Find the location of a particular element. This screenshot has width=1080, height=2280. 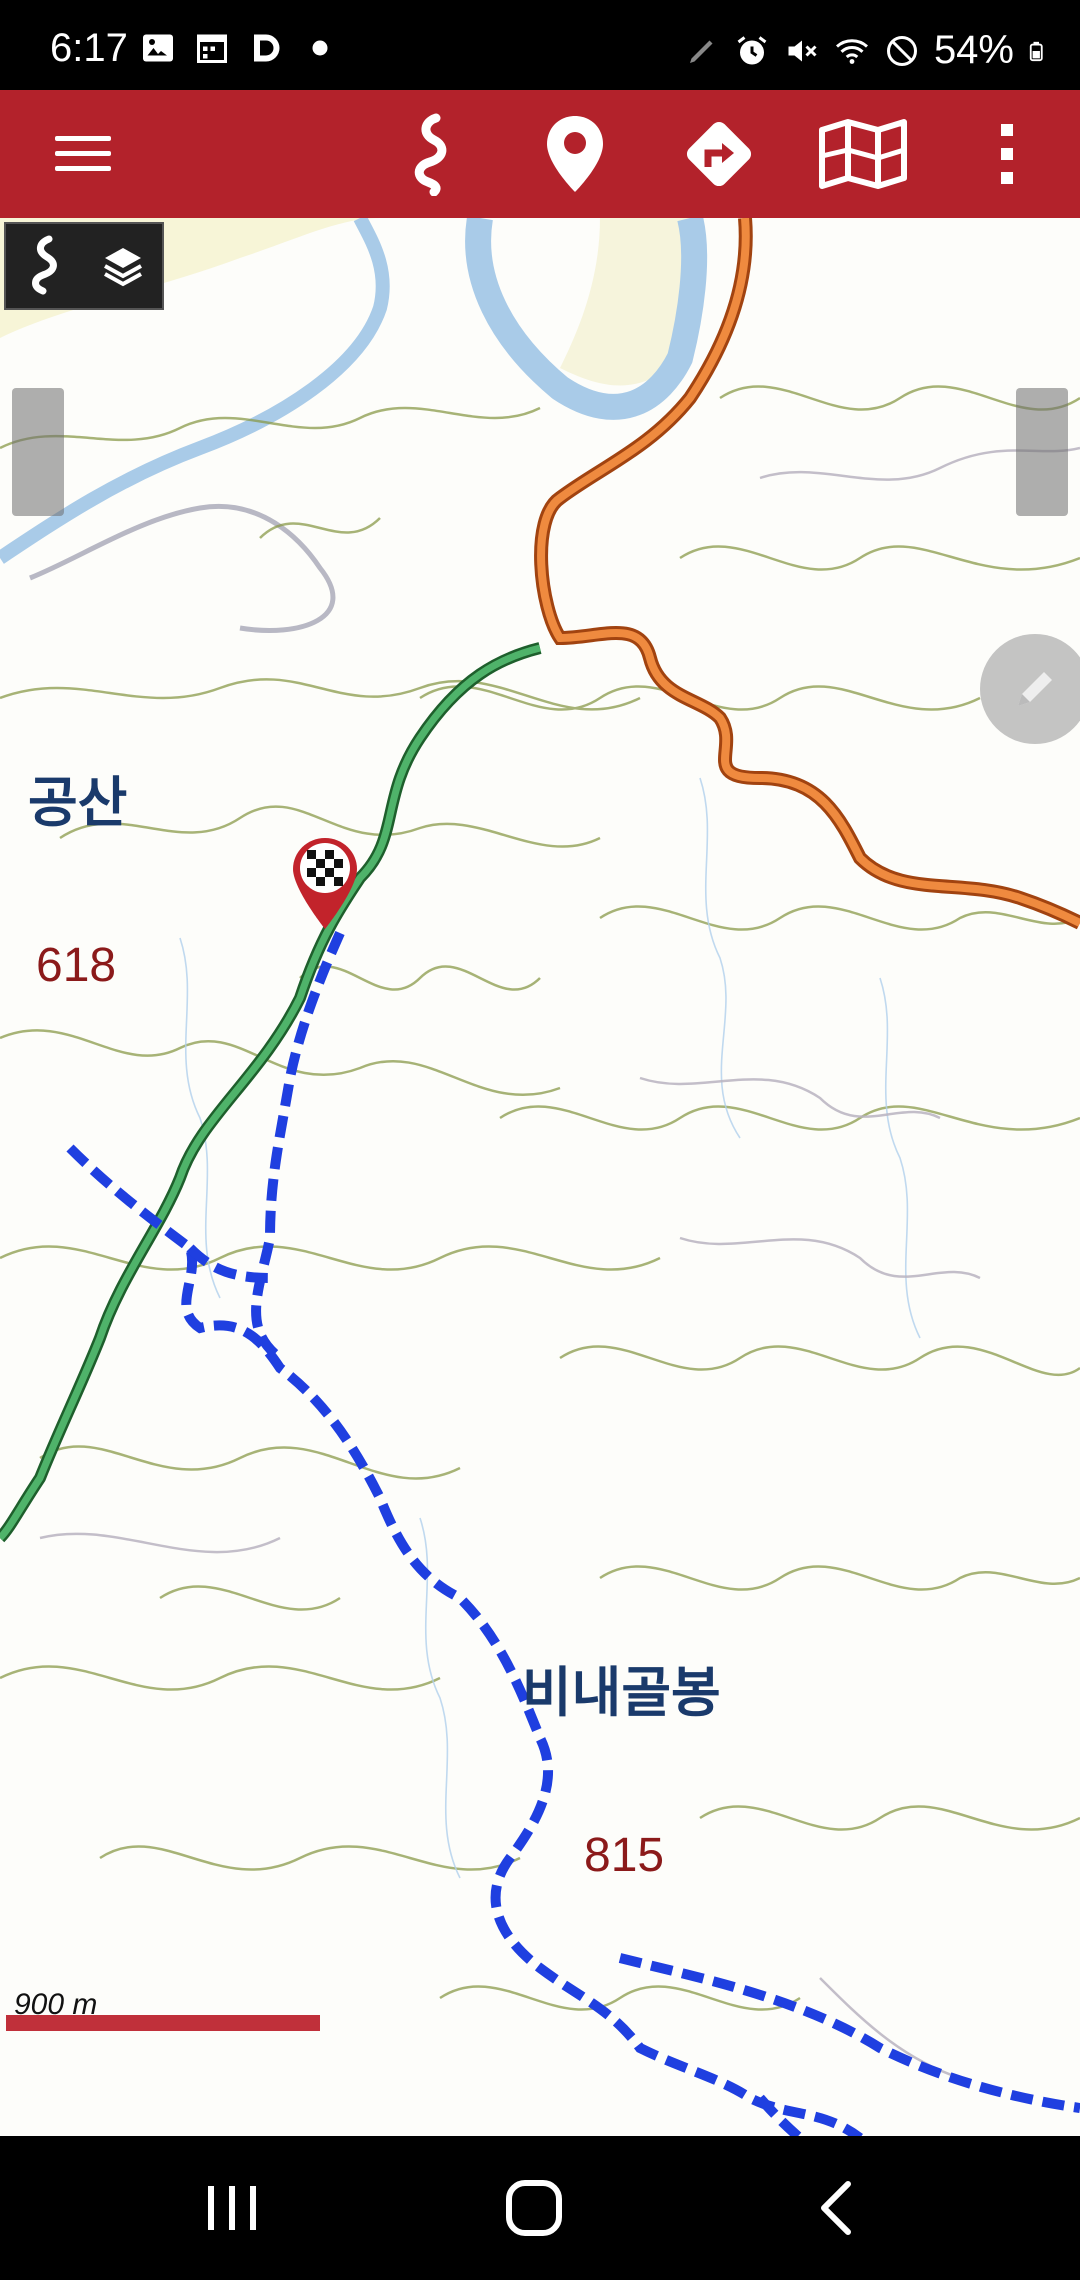

track-overlay-button is located at coordinates (45, 266).